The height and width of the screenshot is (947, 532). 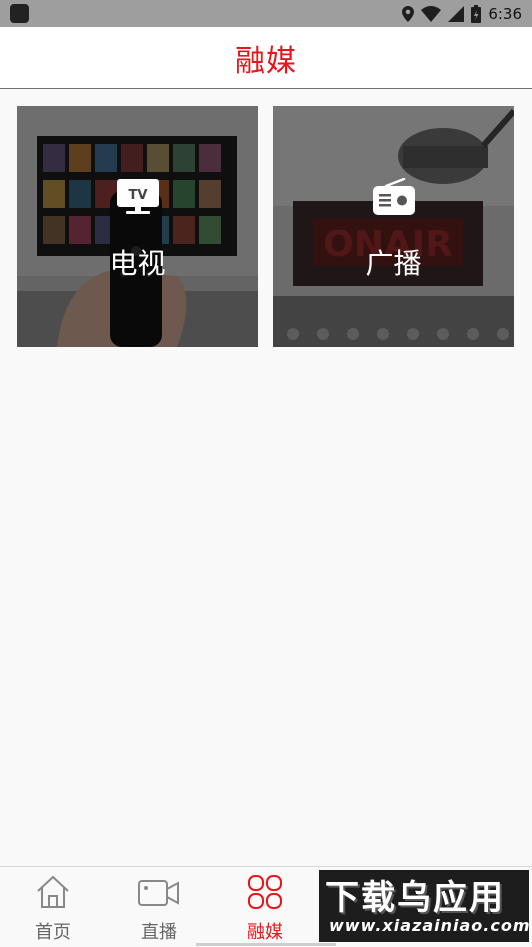 I want to click on status-bar: 6:36, so click(x=266, y=13).